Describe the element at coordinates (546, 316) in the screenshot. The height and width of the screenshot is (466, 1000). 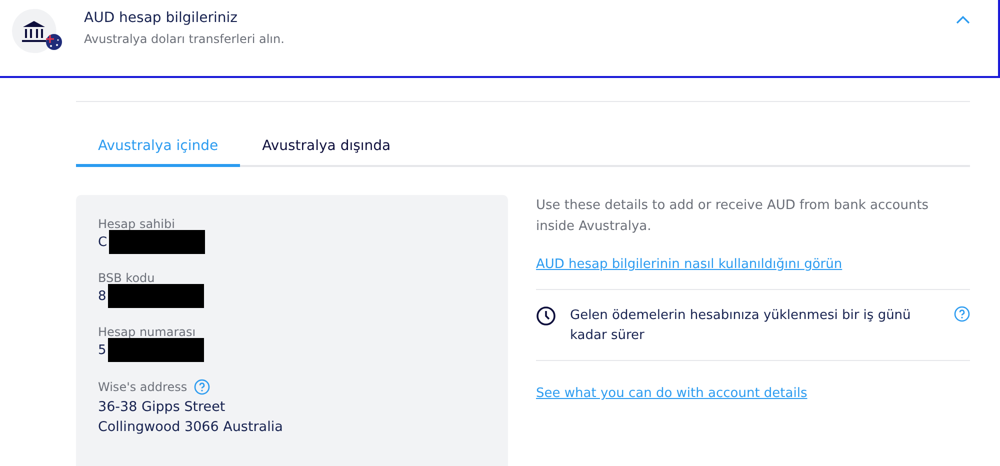
I see `clock-icon` at that location.